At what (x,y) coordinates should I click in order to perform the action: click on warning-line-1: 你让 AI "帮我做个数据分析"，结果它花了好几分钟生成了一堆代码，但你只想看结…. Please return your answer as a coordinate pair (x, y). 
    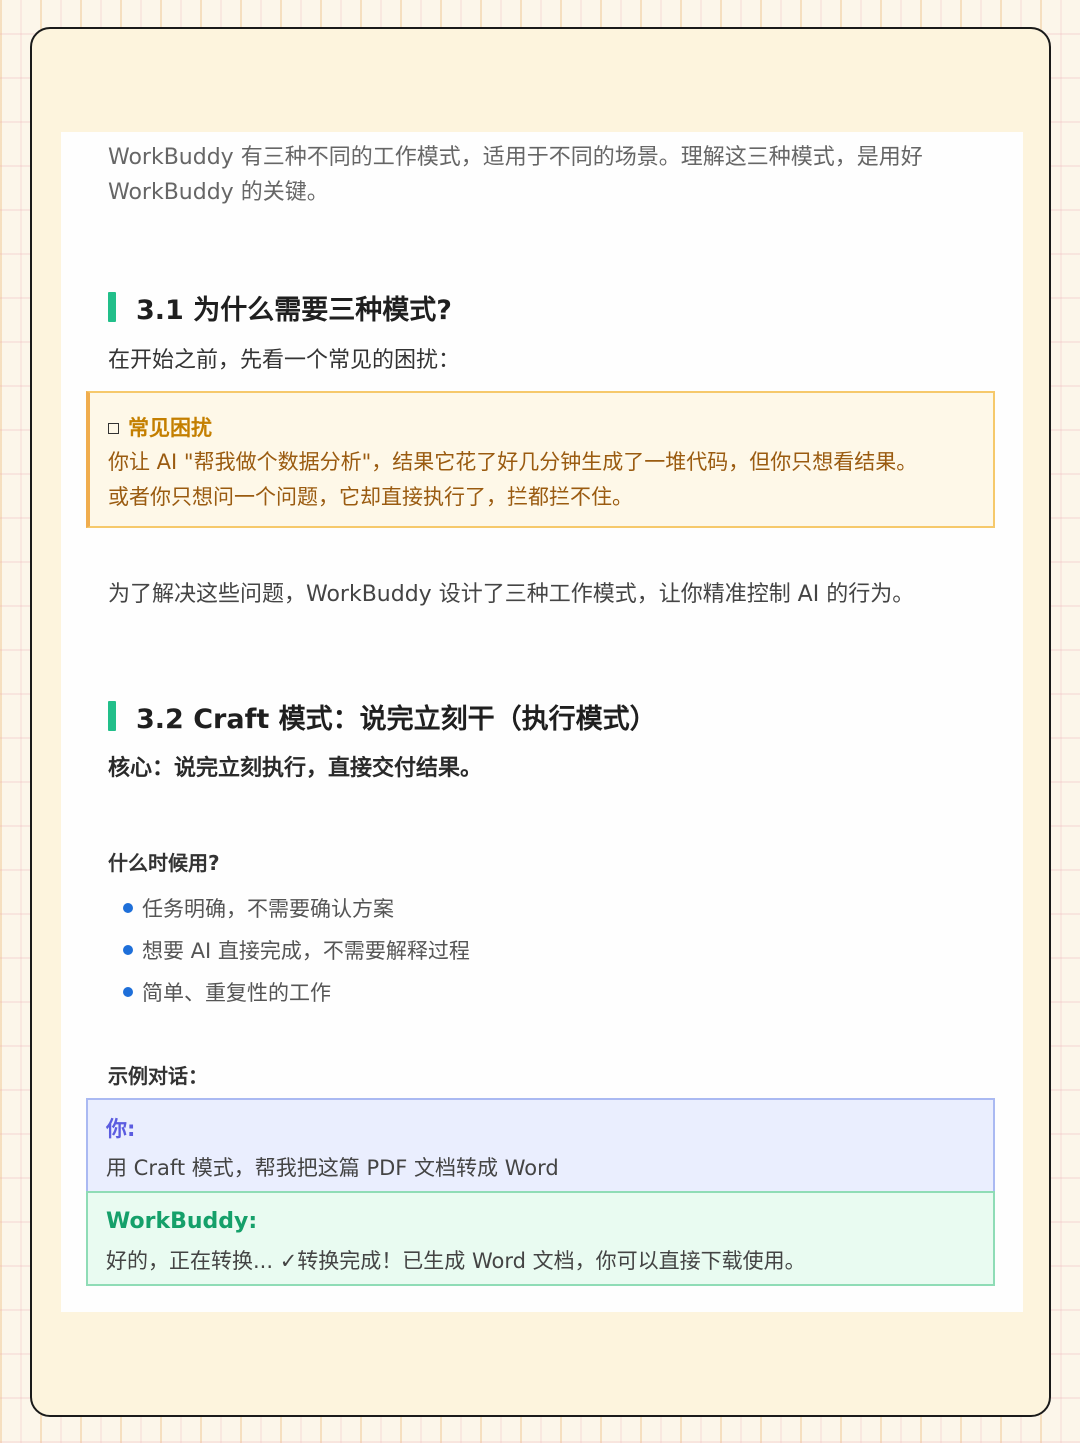
    Looking at the image, I should click on (513, 462).